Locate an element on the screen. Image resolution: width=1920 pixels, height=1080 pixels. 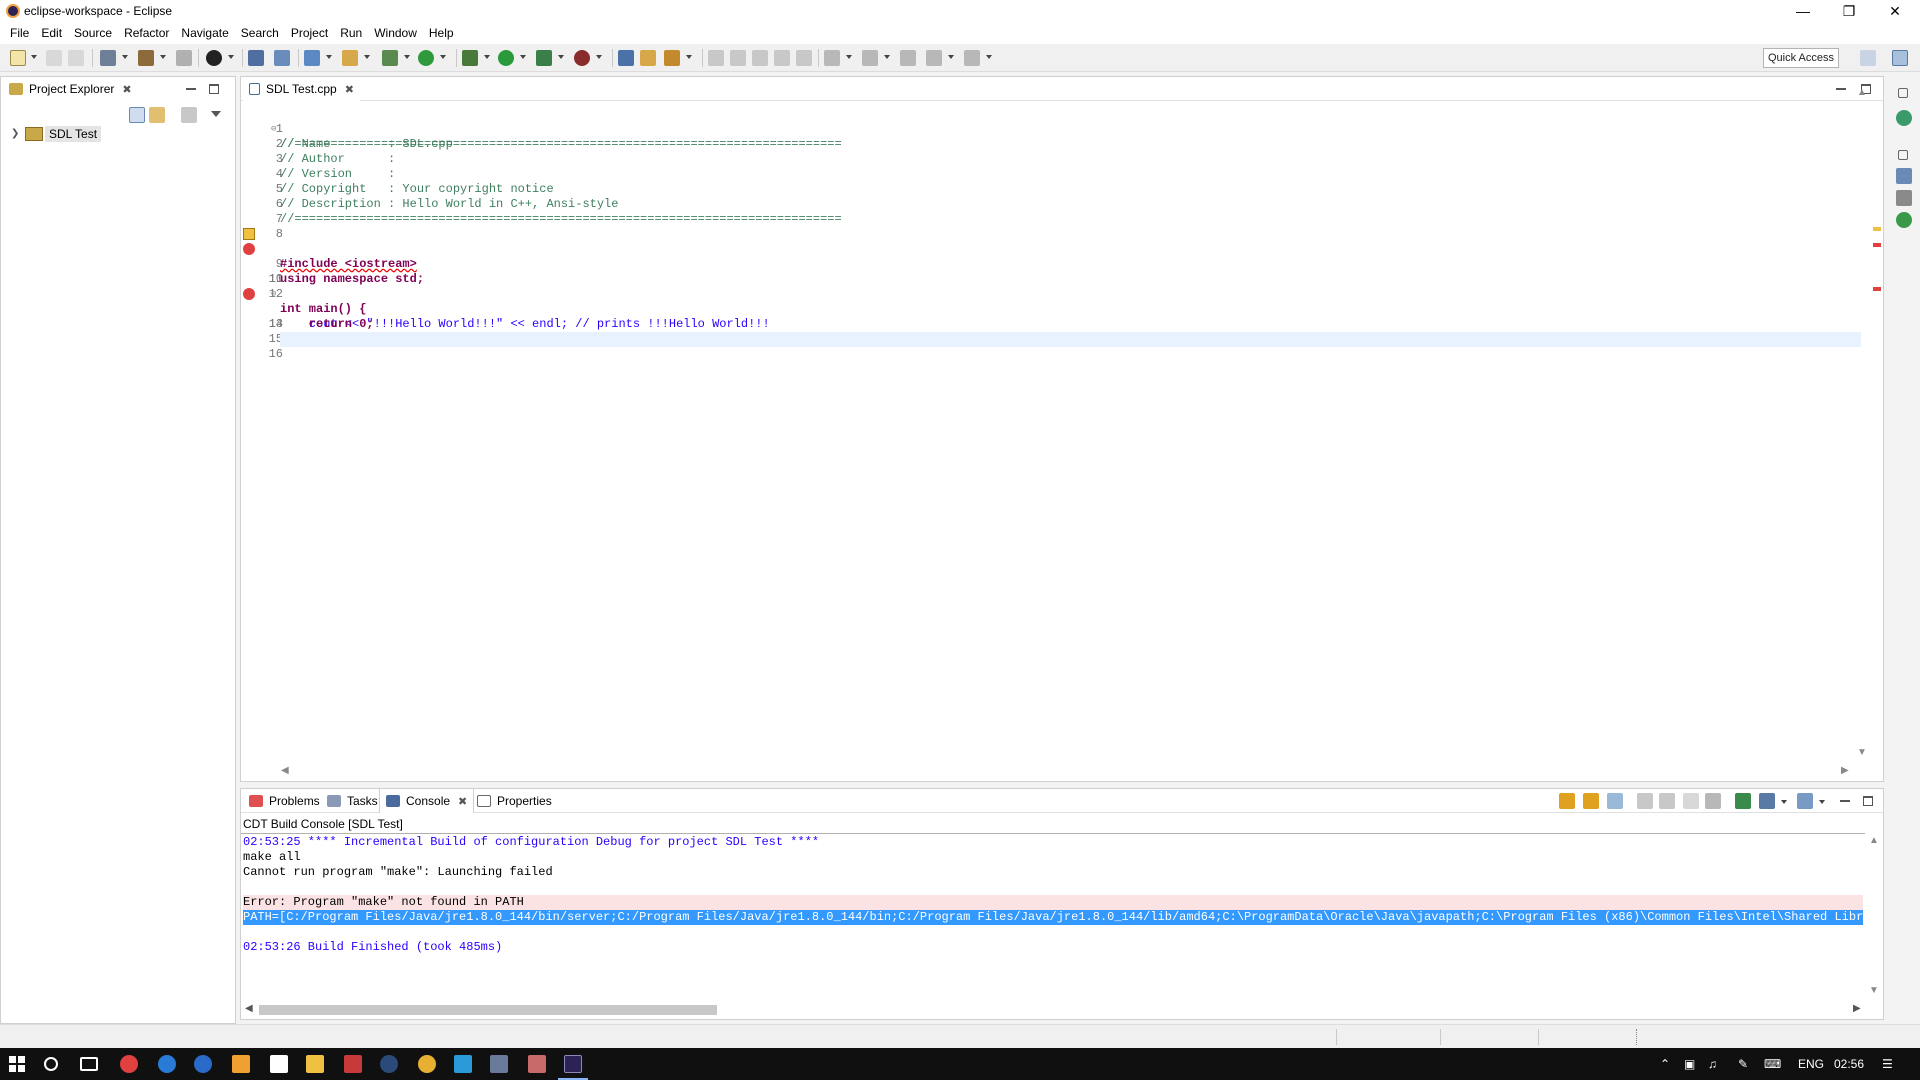
next-annotation-dropdown-icon is located at coordinates (849, 57).